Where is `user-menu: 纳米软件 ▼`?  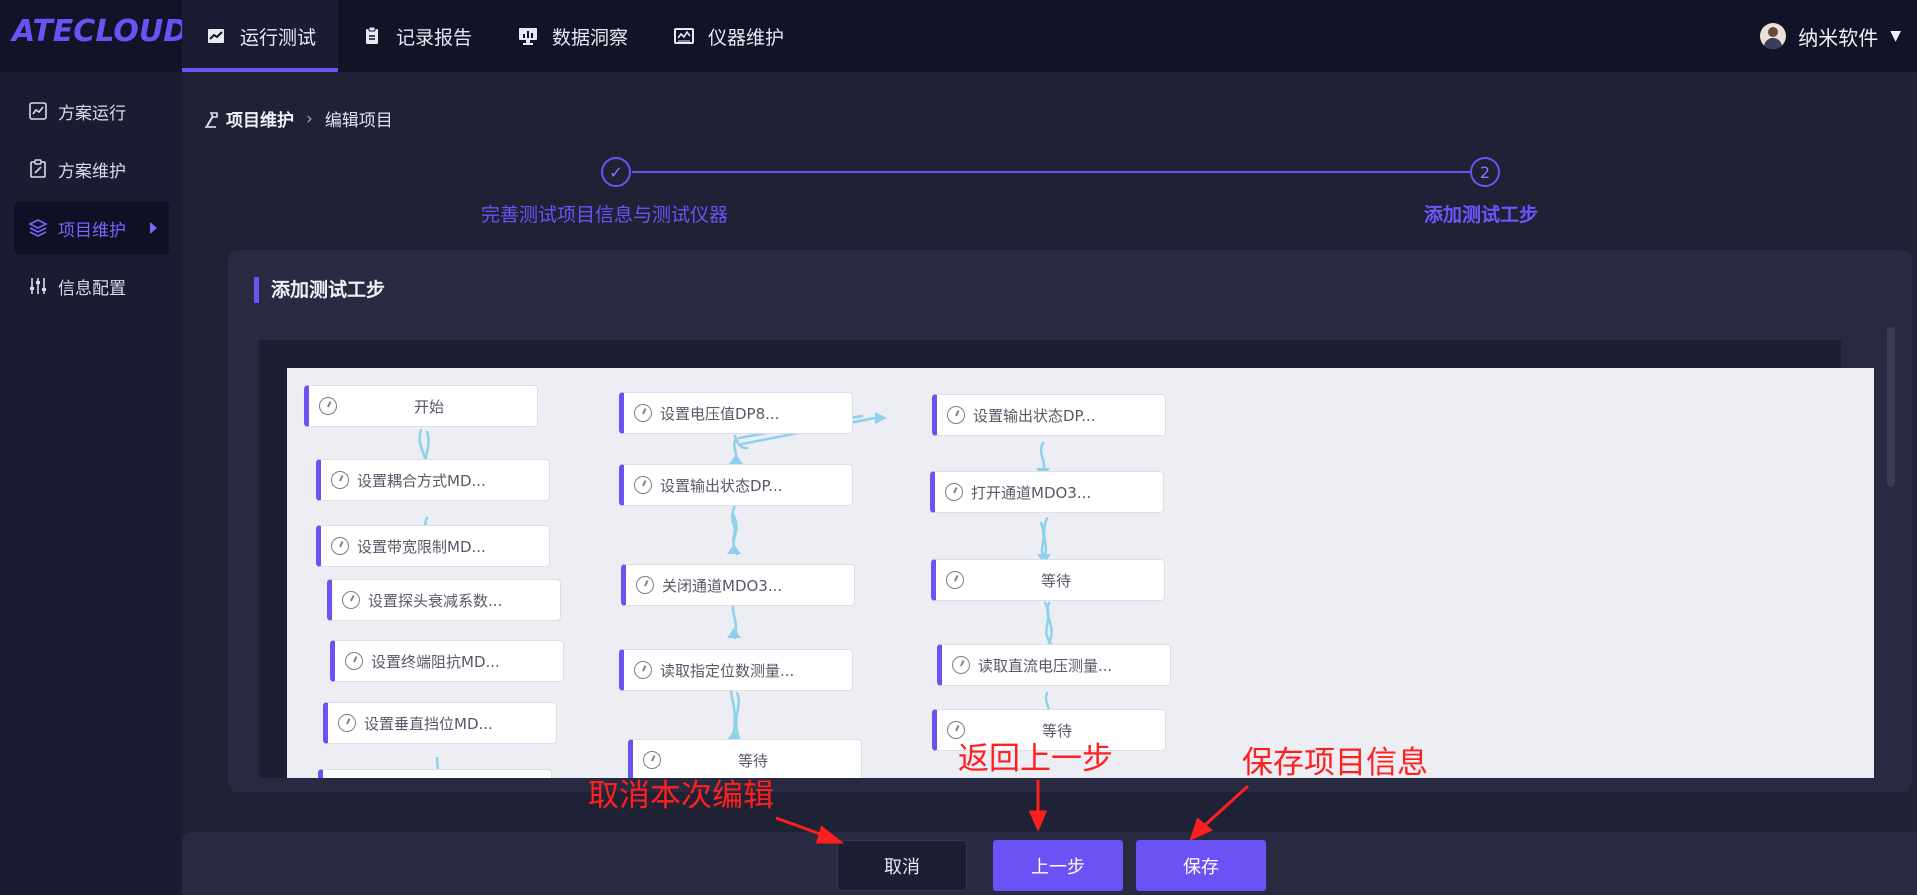 user-menu: 纳米软件 ▼ is located at coordinates (1830, 36).